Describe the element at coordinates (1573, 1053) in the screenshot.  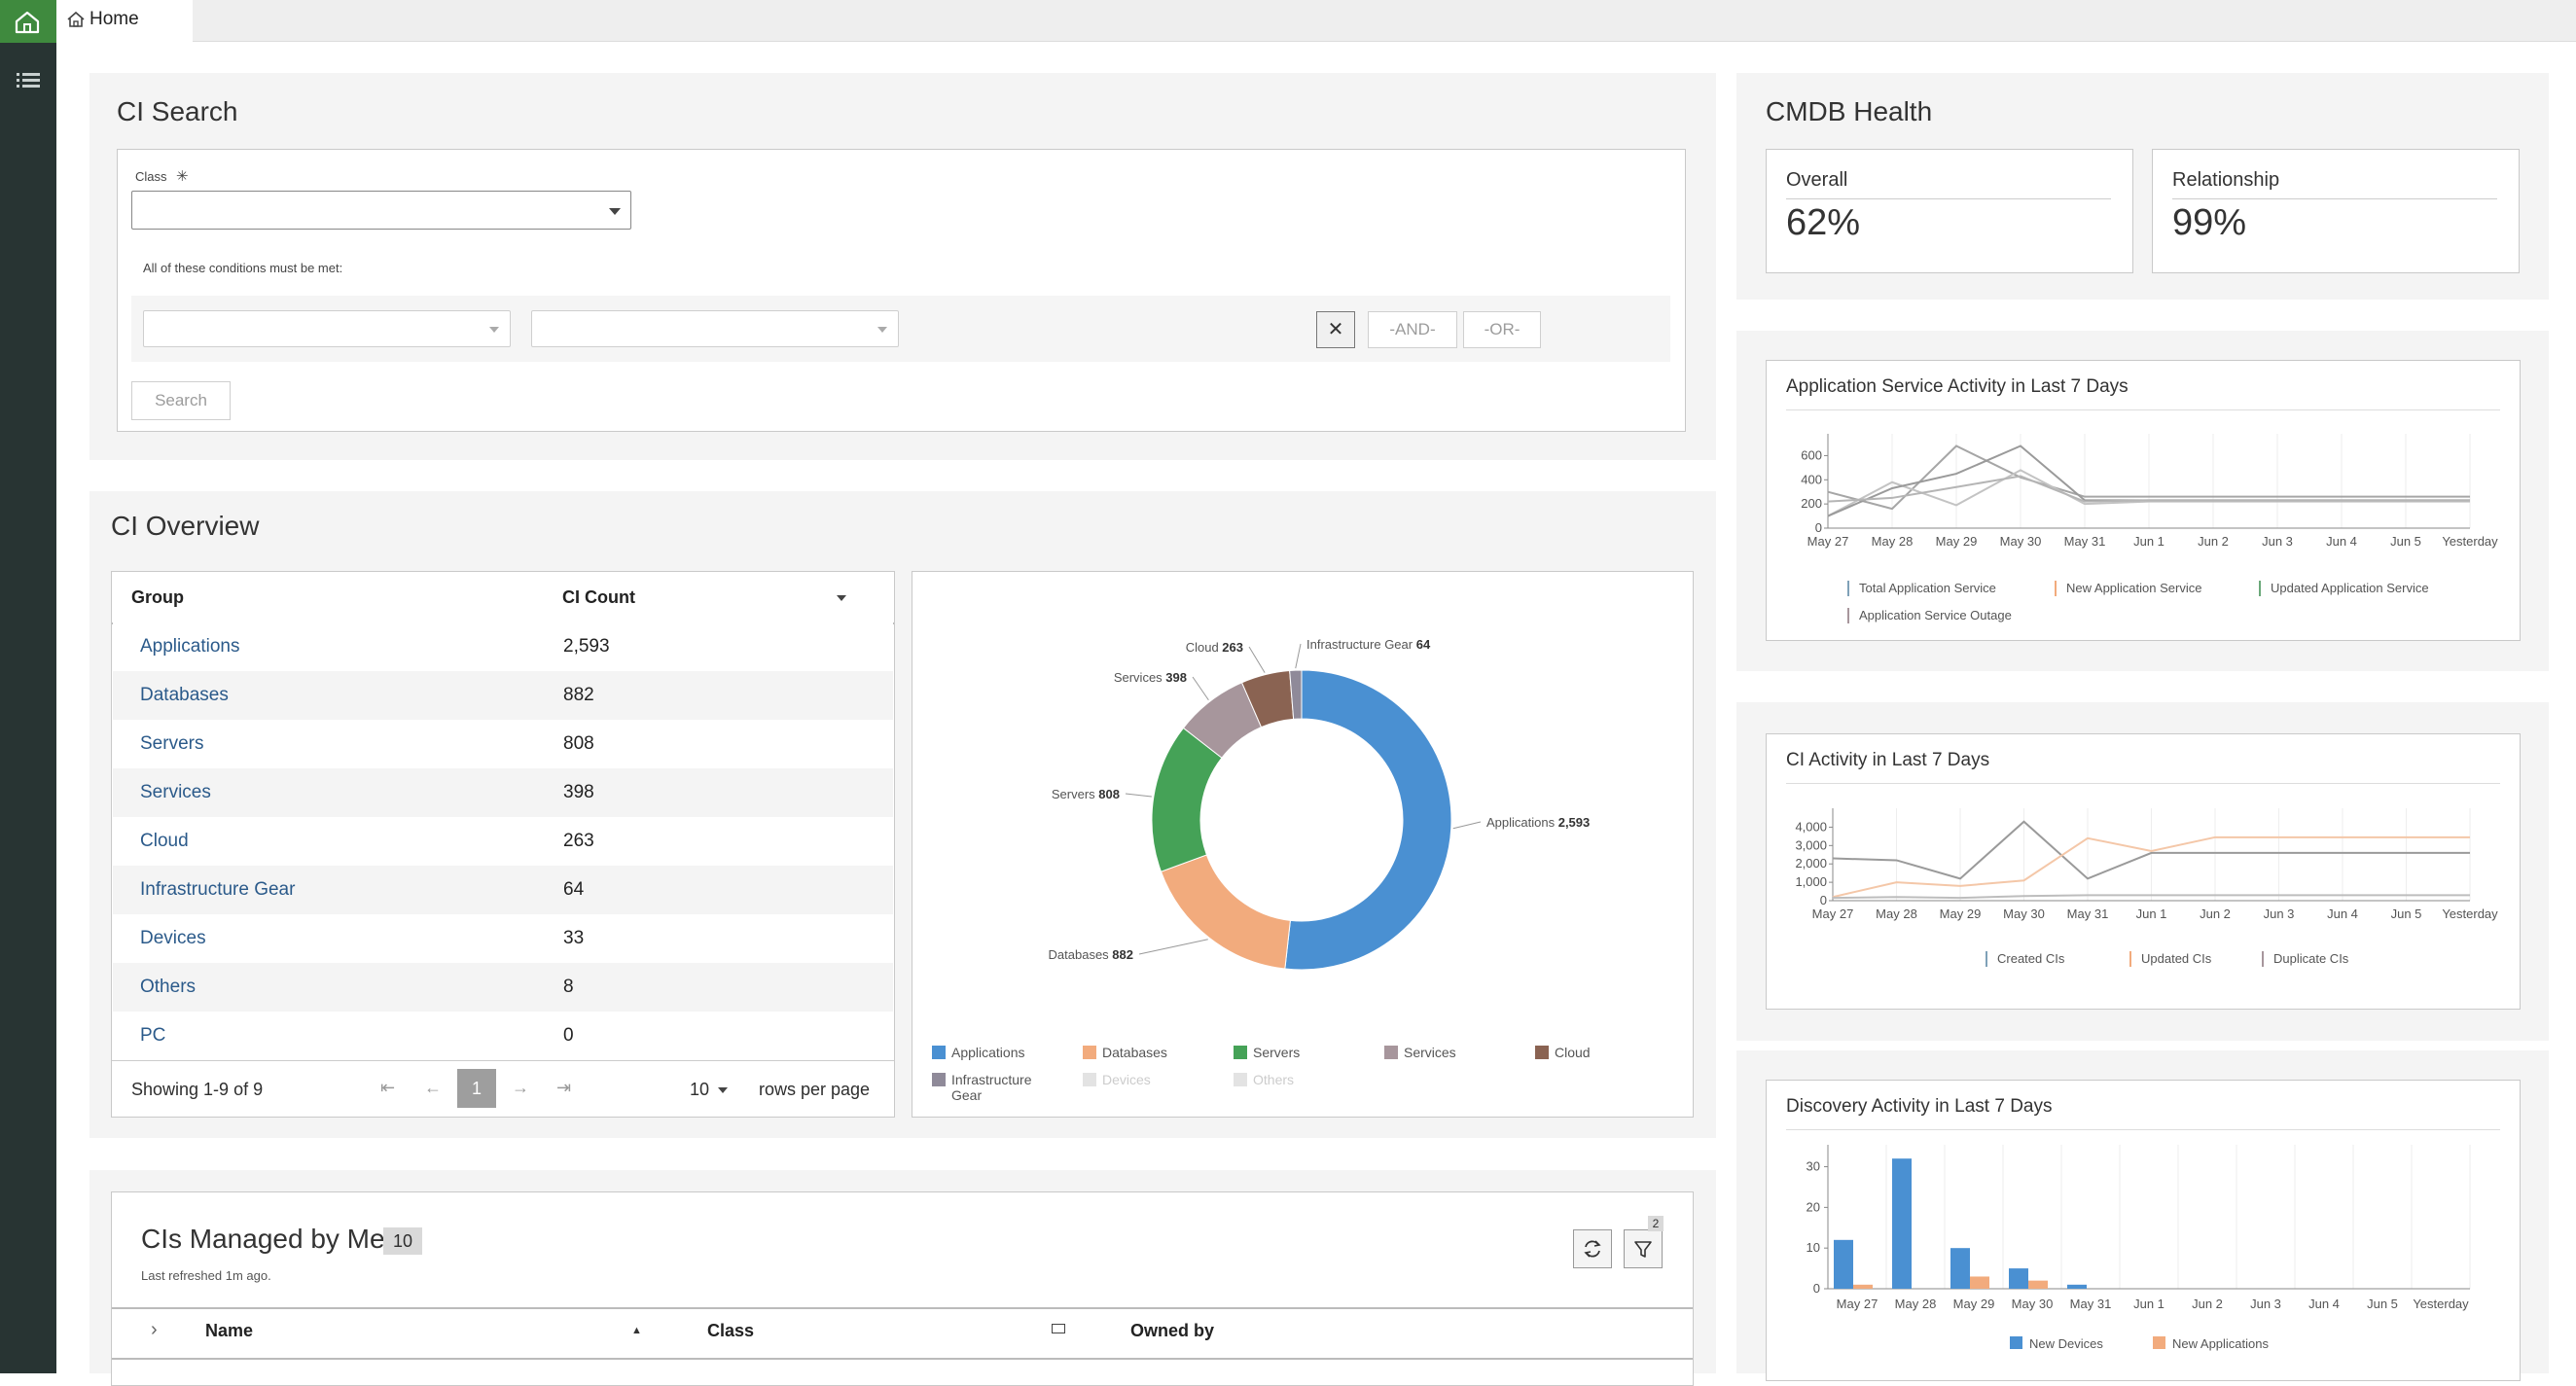
I see `legend-item: Cloud` at that location.